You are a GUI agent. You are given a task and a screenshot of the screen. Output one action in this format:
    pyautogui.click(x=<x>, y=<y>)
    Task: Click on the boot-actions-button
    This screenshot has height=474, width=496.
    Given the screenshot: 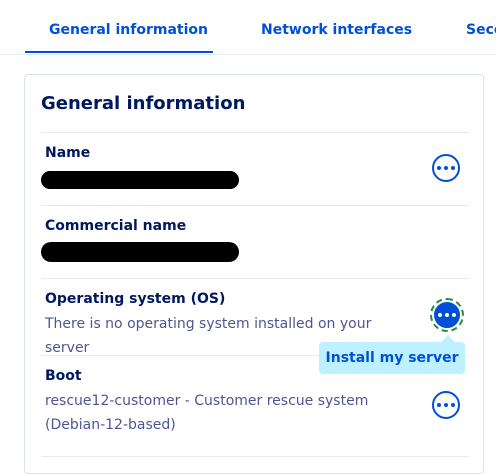 What is the action you would take?
    pyautogui.click(x=446, y=405)
    